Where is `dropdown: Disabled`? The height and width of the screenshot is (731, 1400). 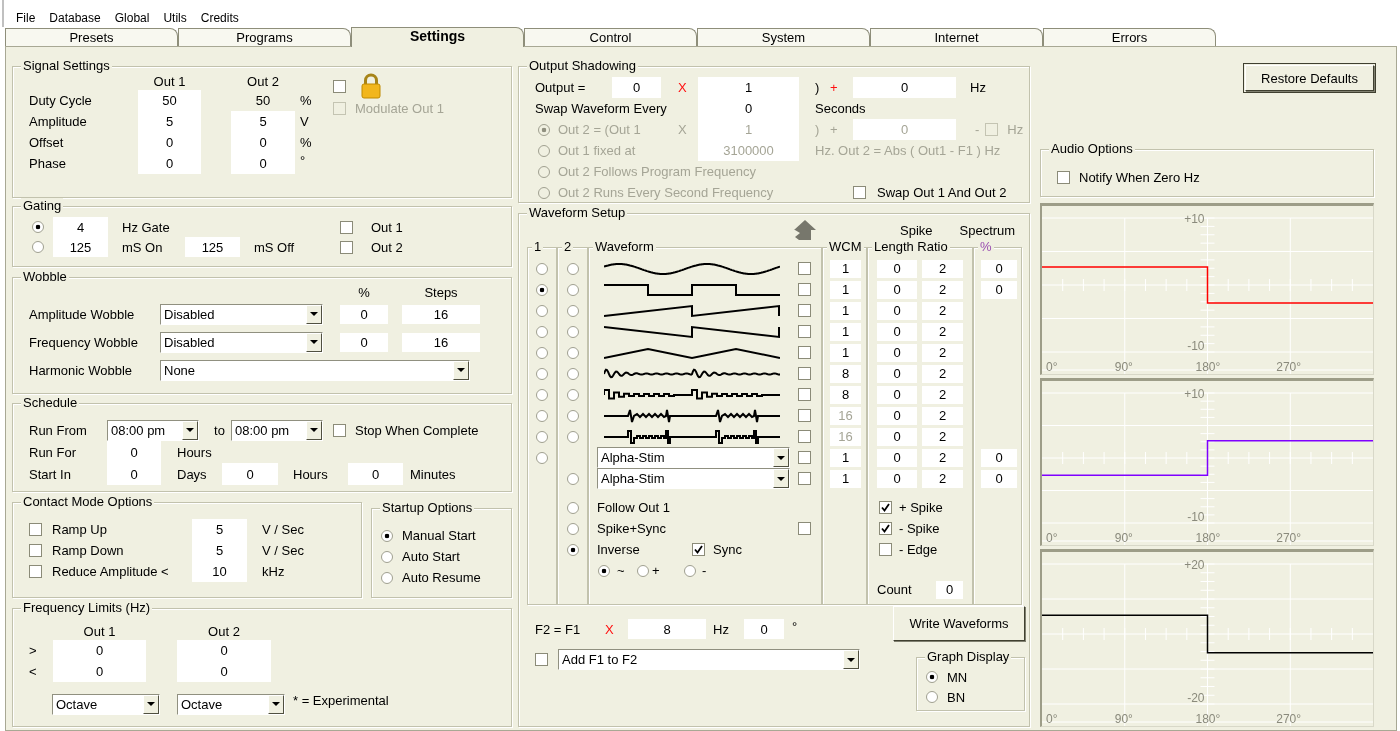
dropdown: Disabled is located at coordinates (241, 342).